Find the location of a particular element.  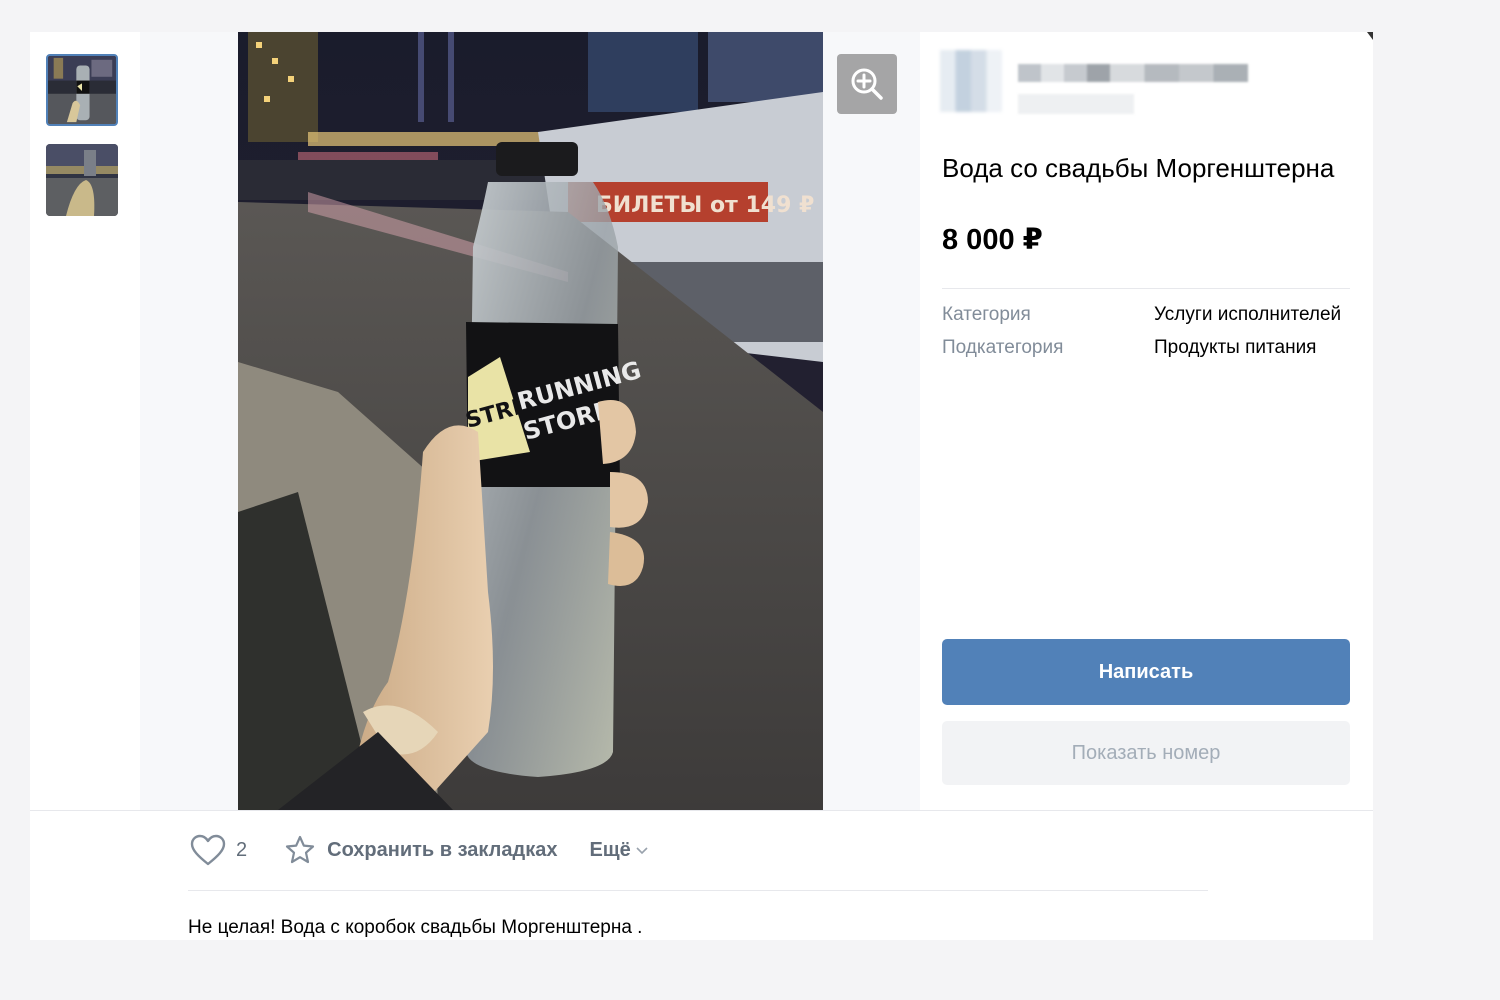

chevron-down-icon is located at coordinates (642, 851).